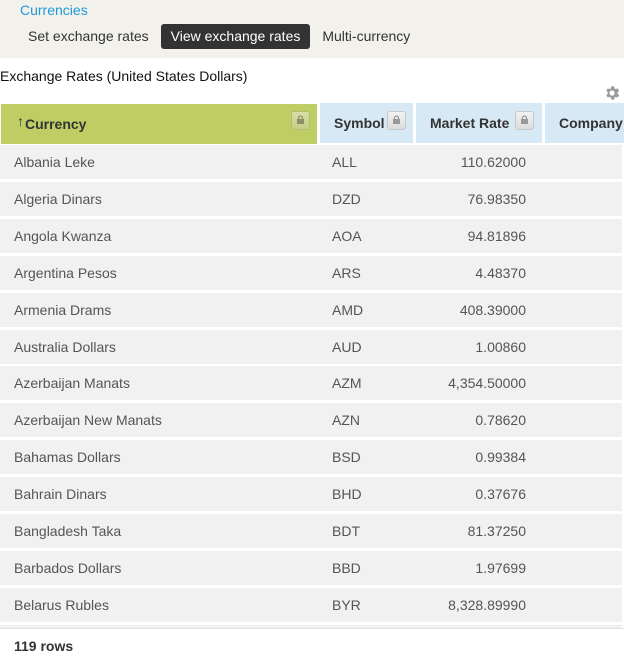 This screenshot has width=624, height=659. I want to click on cell-currency: Bahamas Dollars, so click(67, 457).